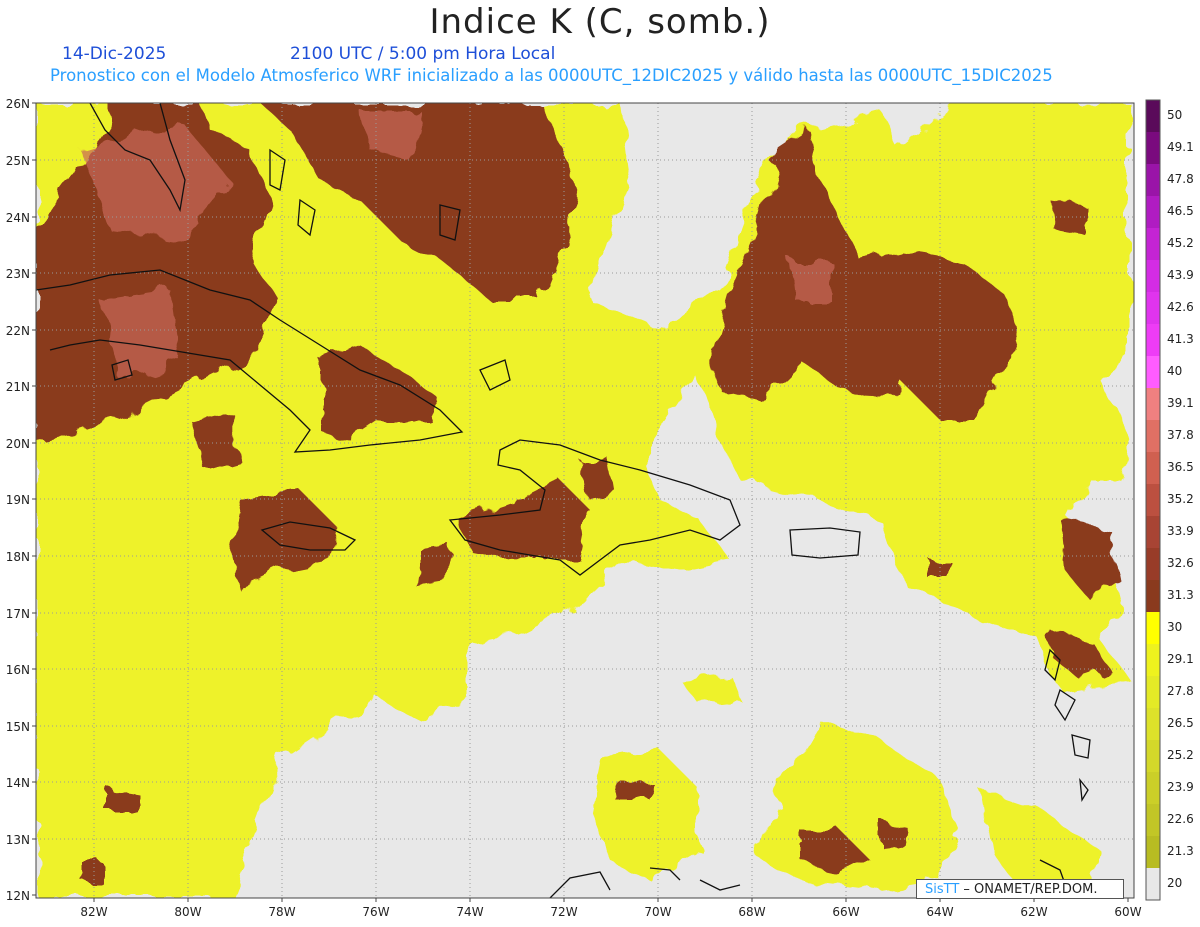 This screenshot has height=927, width=1200. What do you see at coordinates (1180, 659) in the screenshot?
I see `colorbar-label: 29.1` at bounding box center [1180, 659].